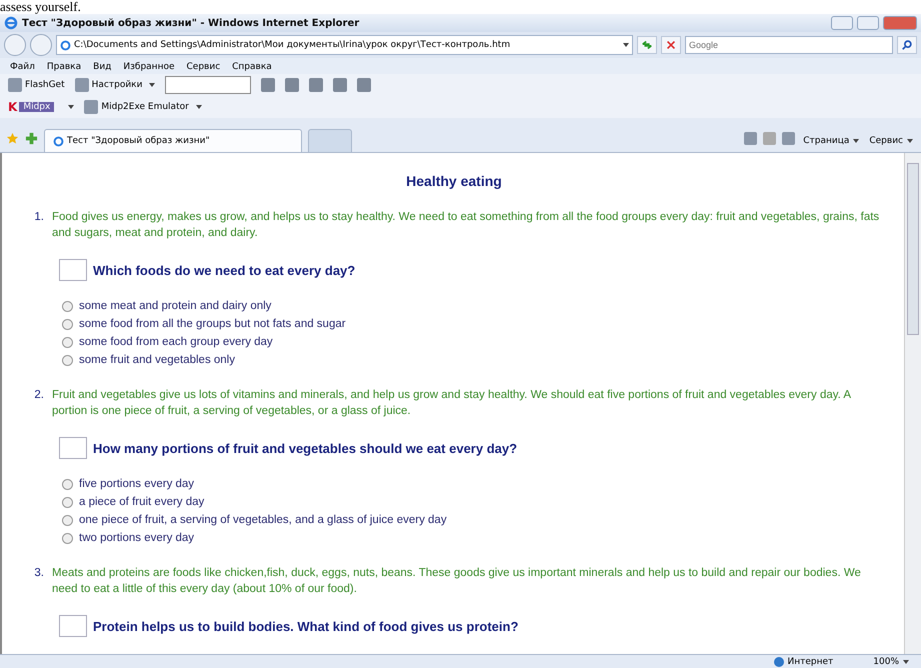 This screenshot has width=921, height=668. What do you see at coordinates (36, 107) in the screenshot?
I see `midpx-button: Midpx` at bounding box center [36, 107].